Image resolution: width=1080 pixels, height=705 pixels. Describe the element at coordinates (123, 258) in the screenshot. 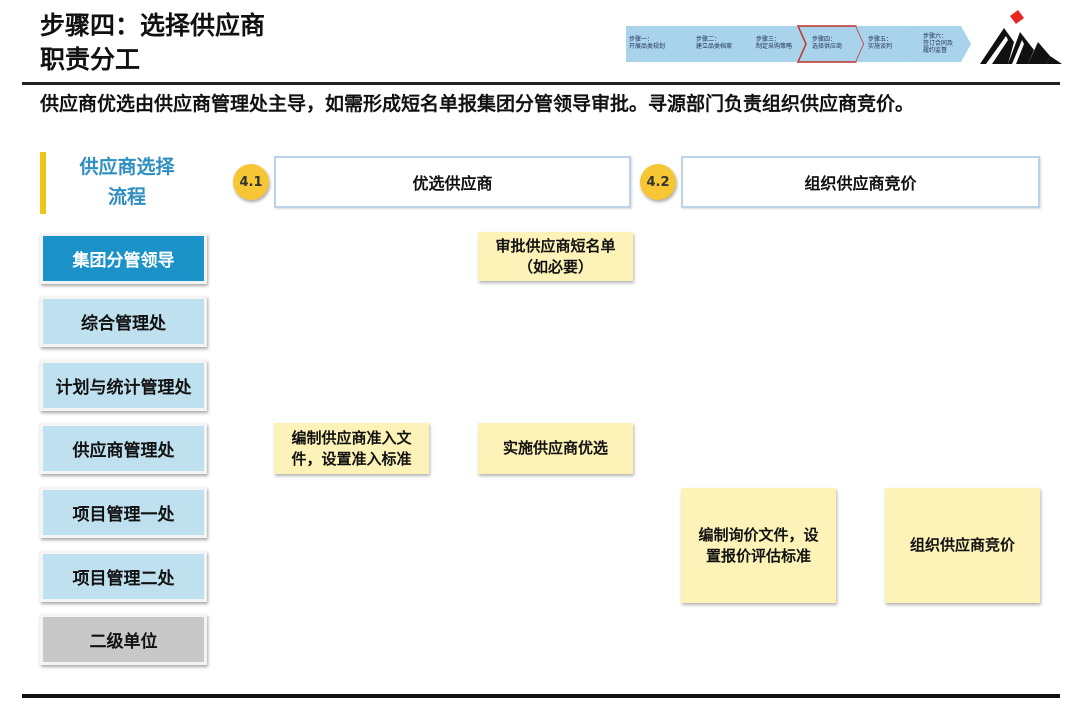

I see `role-group-leader: 集团分管领导` at that location.